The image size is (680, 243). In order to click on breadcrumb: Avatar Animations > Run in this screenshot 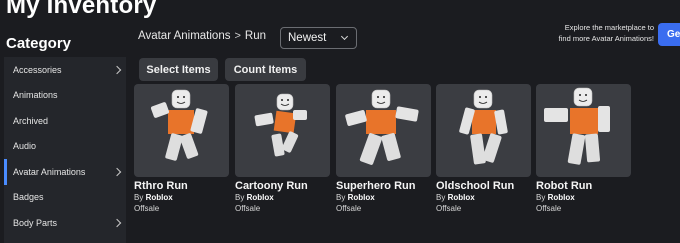, I will do `click(202, 36)`.